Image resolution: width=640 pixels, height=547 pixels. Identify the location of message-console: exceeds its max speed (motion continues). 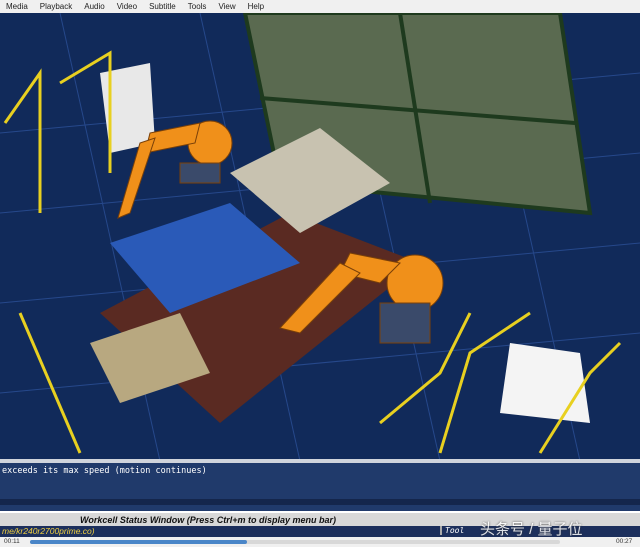
(320, 486).